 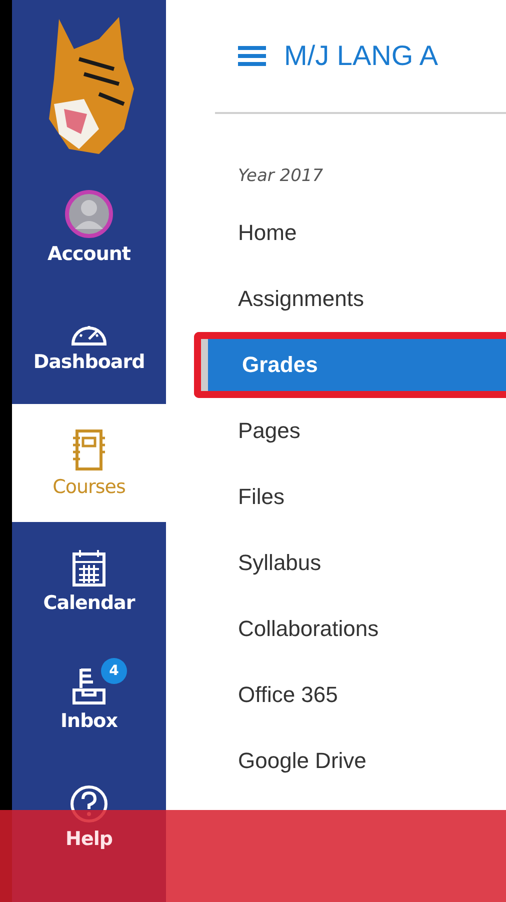 I want to click on notebook-icon, so click(x=89, y=450).